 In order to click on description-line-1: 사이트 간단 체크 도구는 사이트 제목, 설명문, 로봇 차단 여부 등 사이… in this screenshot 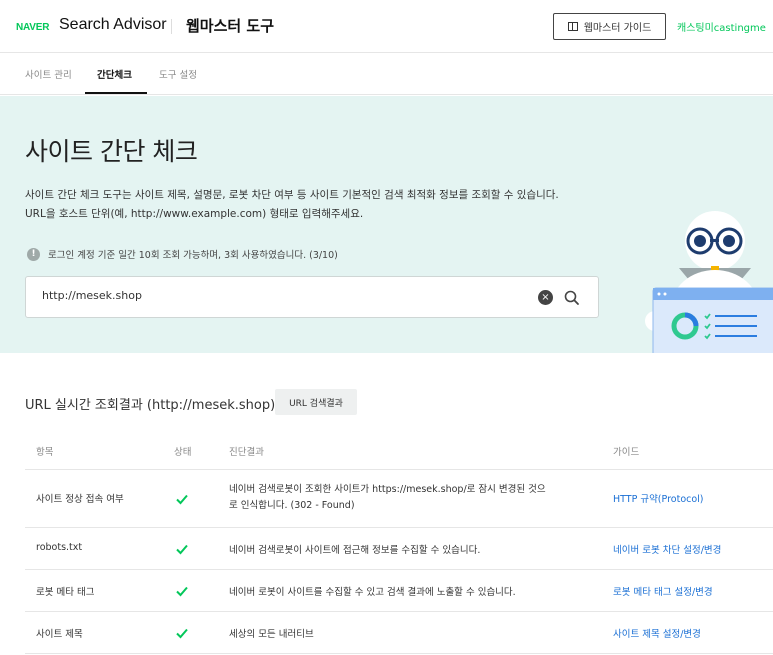, I will do `click(292, 195)`.